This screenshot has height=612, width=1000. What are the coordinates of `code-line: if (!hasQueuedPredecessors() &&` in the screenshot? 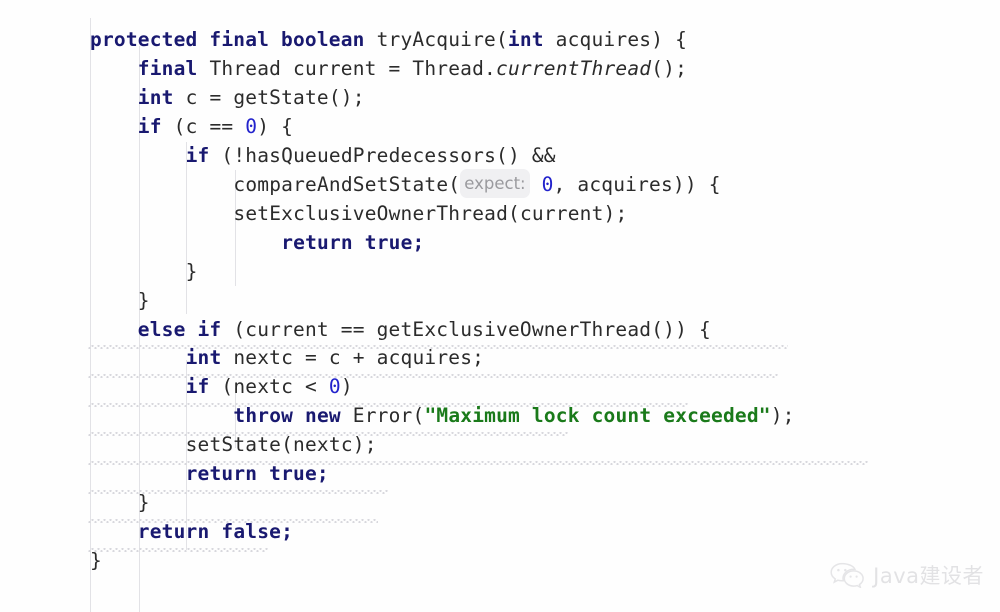 It's located at (371, 155).